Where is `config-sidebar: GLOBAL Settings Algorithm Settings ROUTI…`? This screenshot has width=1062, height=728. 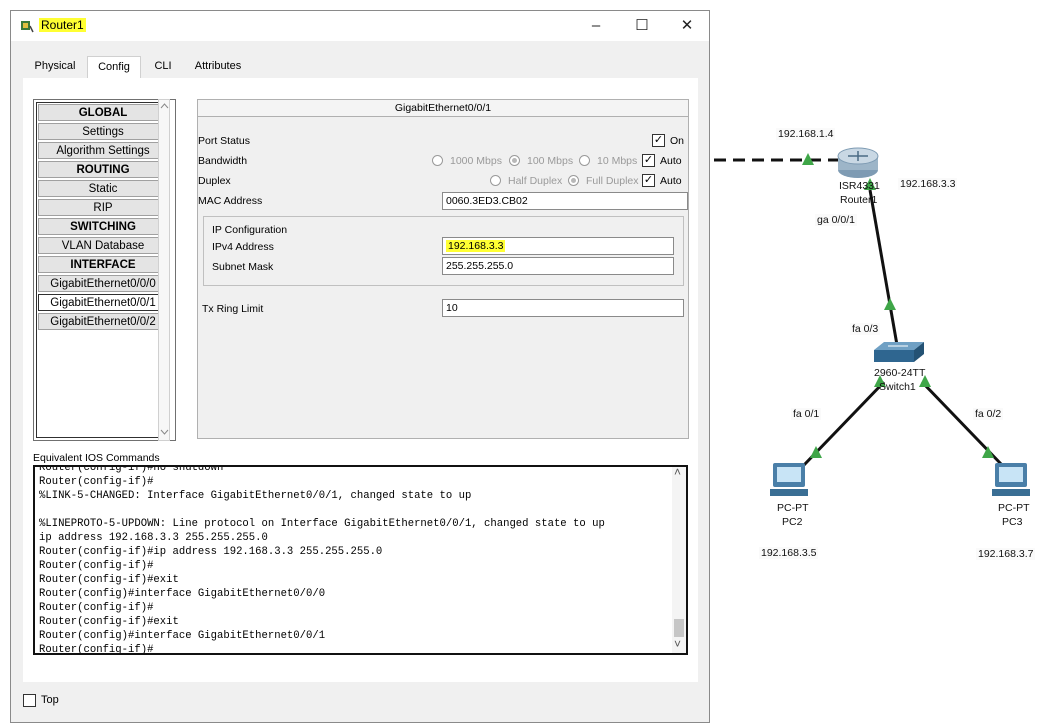 config-sidebar: GLOBAL Settings Algorithm Settings ROUTI… is located at coordinates (104, 270).